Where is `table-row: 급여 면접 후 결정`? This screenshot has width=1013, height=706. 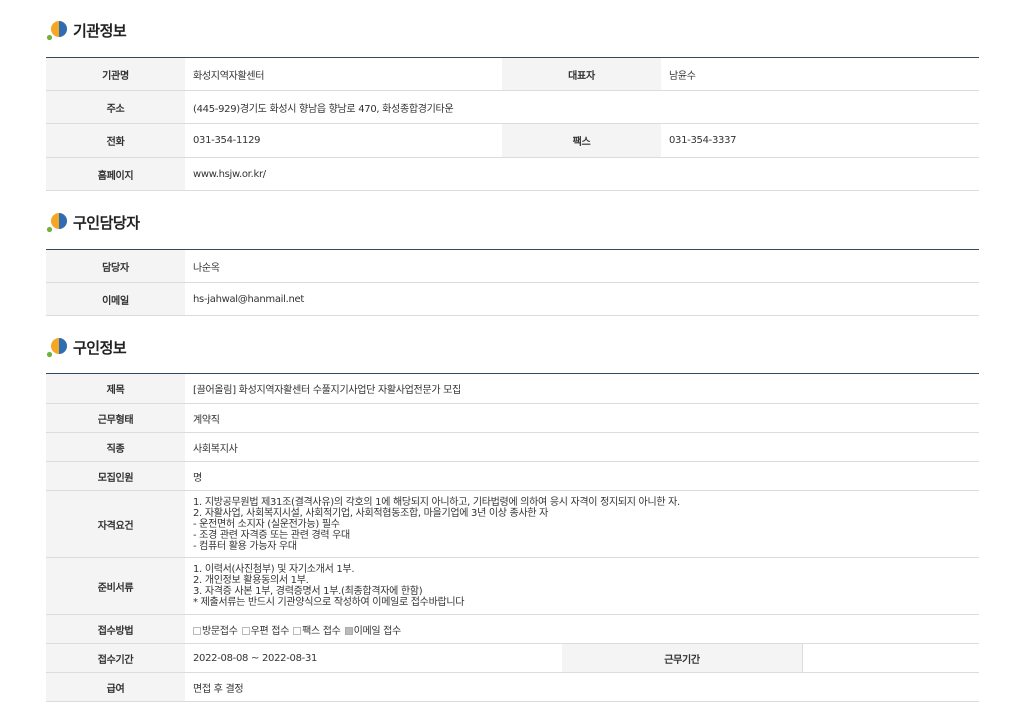
table-row: 급여 면접 후 결정 is located at coordinates (513, 687).